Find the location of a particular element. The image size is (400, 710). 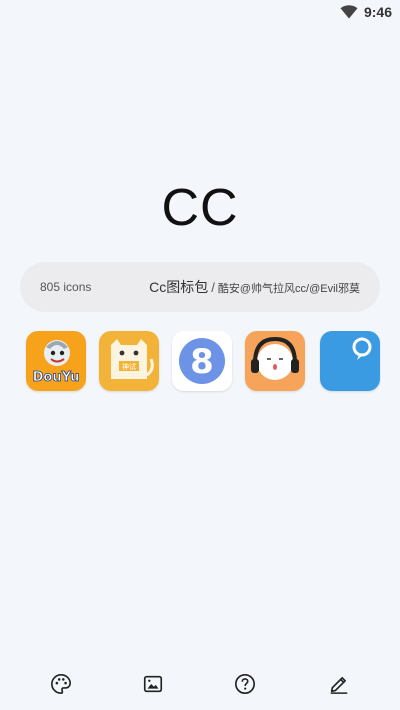

wifi-icon is located at coordinates (349, 12).